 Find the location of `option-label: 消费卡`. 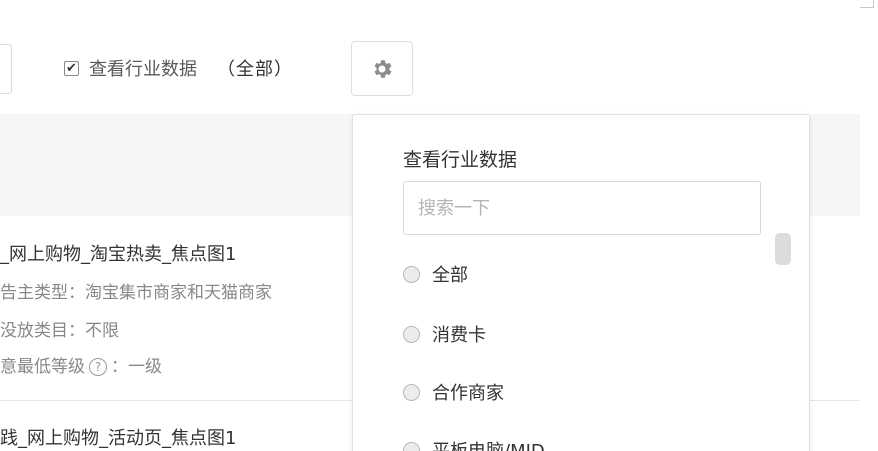

option-label: 消费卡 is located at coordinates (459, 335).